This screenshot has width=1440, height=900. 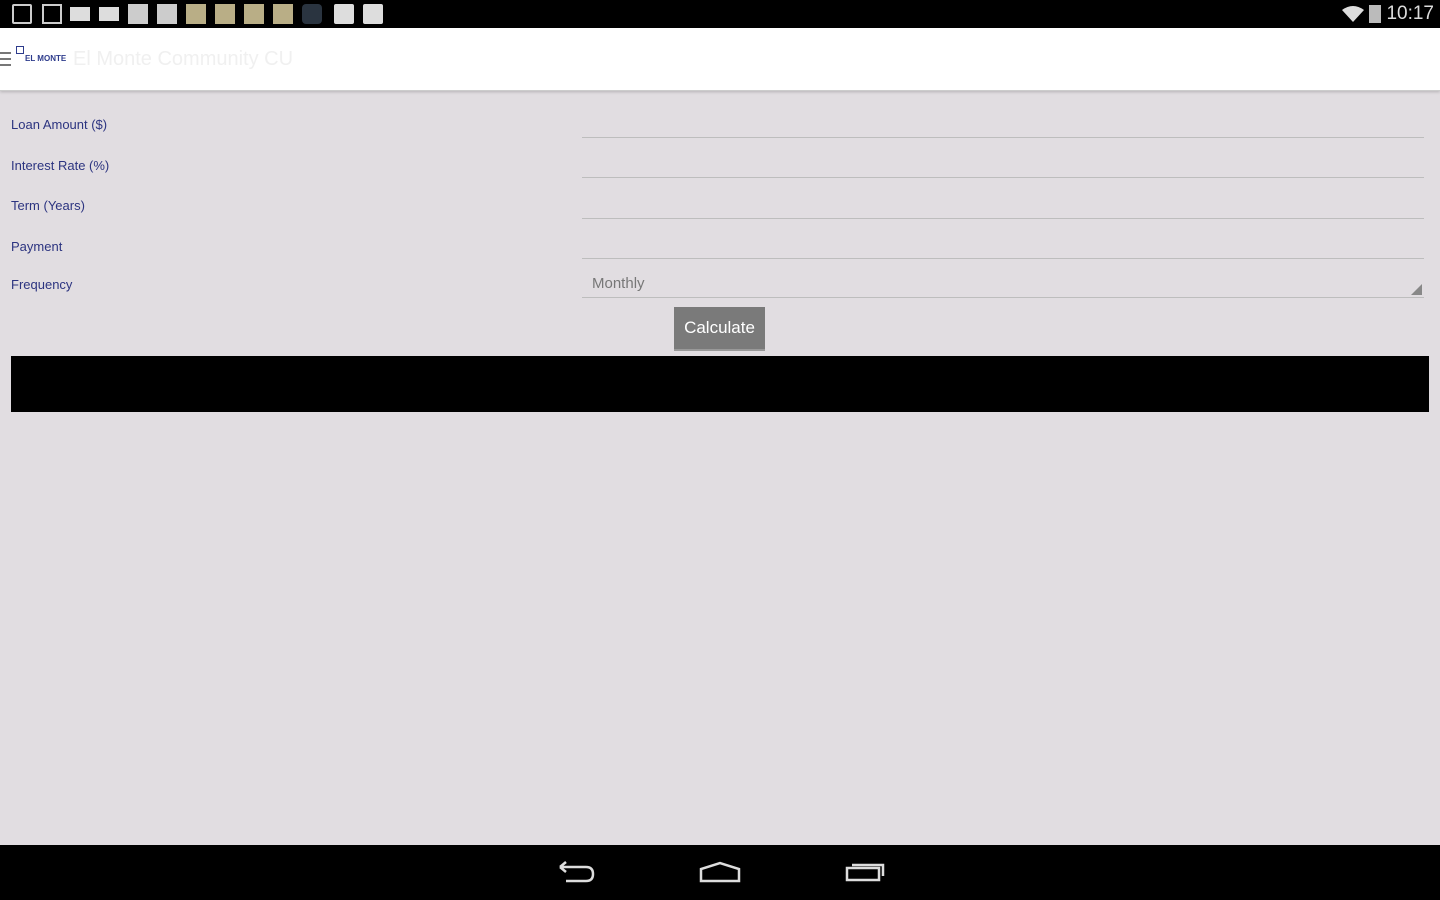 I want to click on interest-rate-input, so click(x=1003, y=163).